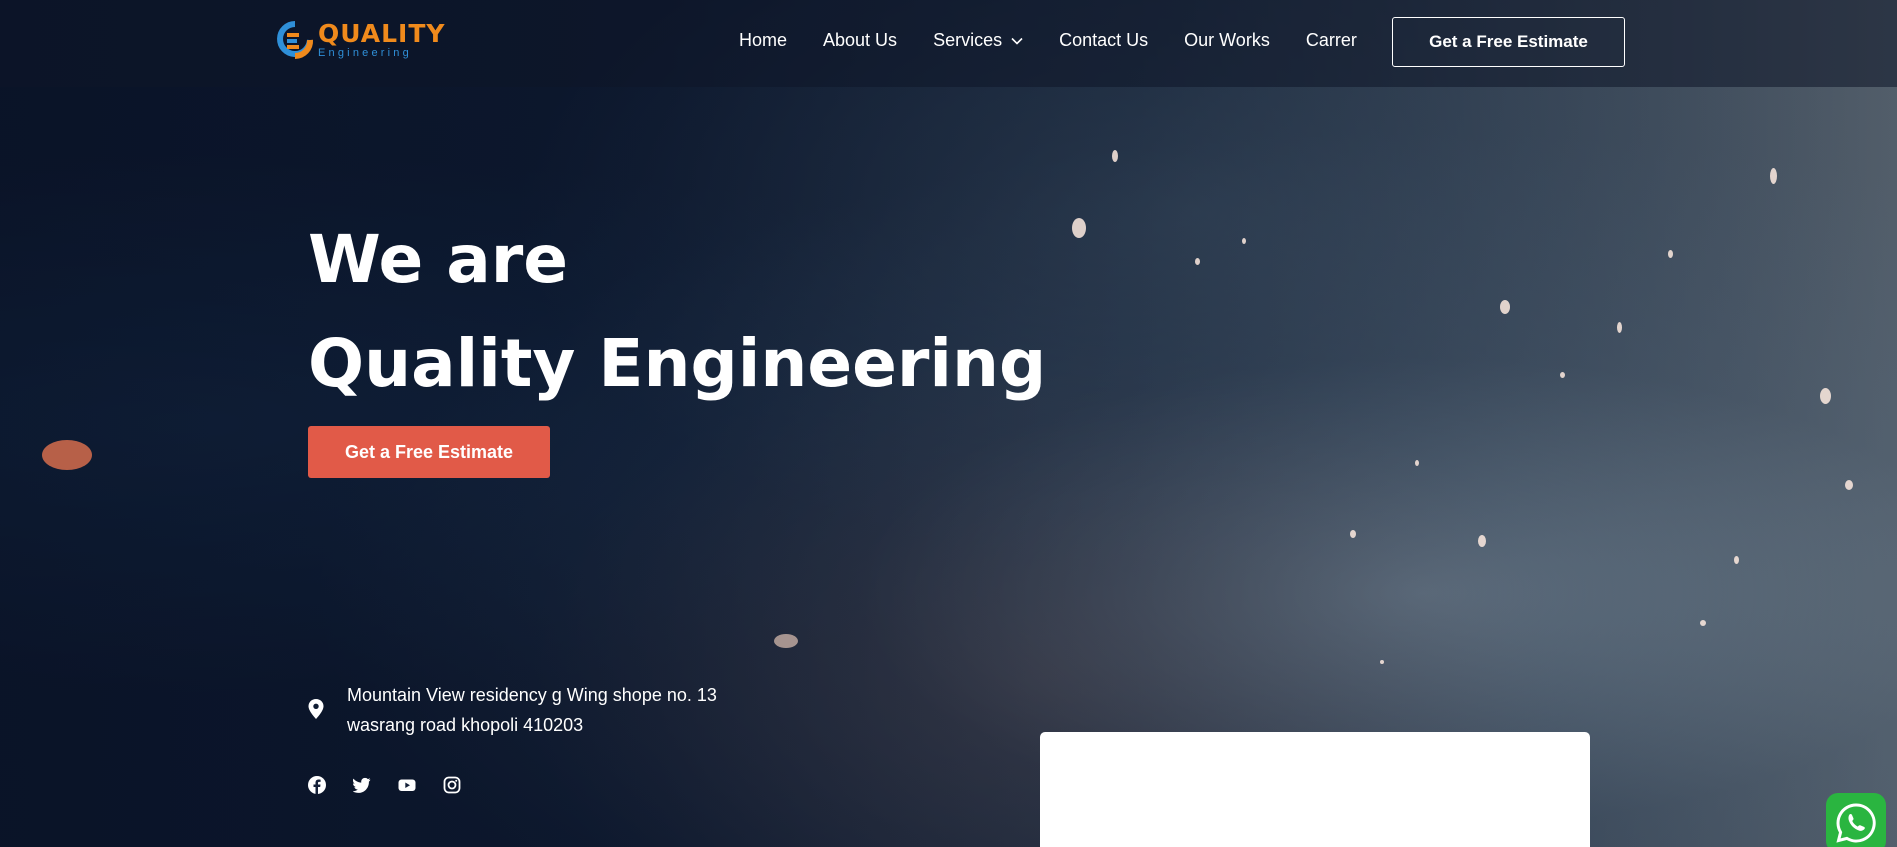 The height and width of the screenshot is (847, 1897). I want to click on twitter-icon, so click(362, 785).